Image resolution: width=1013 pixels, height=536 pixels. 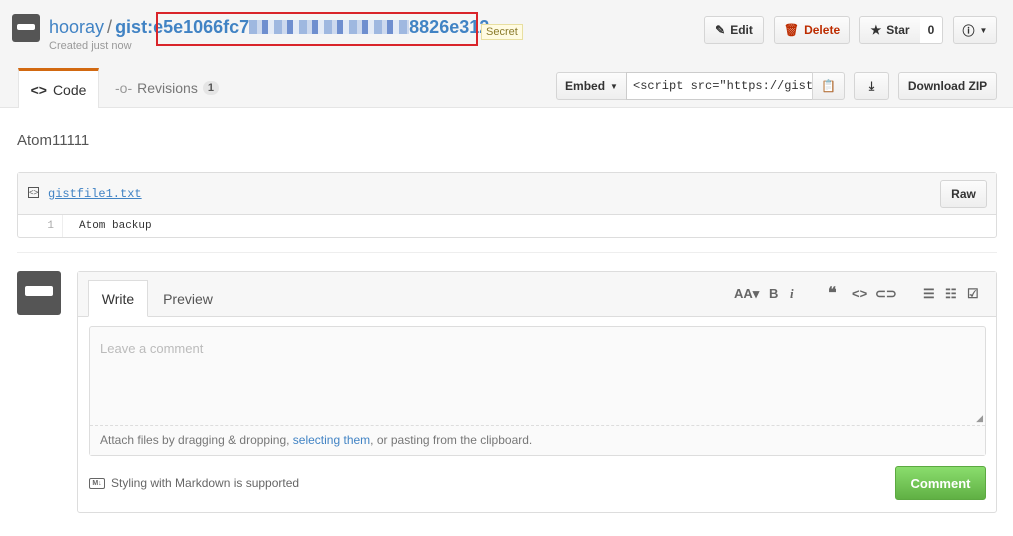 What do you see at coordinates (95, 194) in the screenshot?
I see `file-name-link: gistfile1.txt` at bounding box center [95, 194].